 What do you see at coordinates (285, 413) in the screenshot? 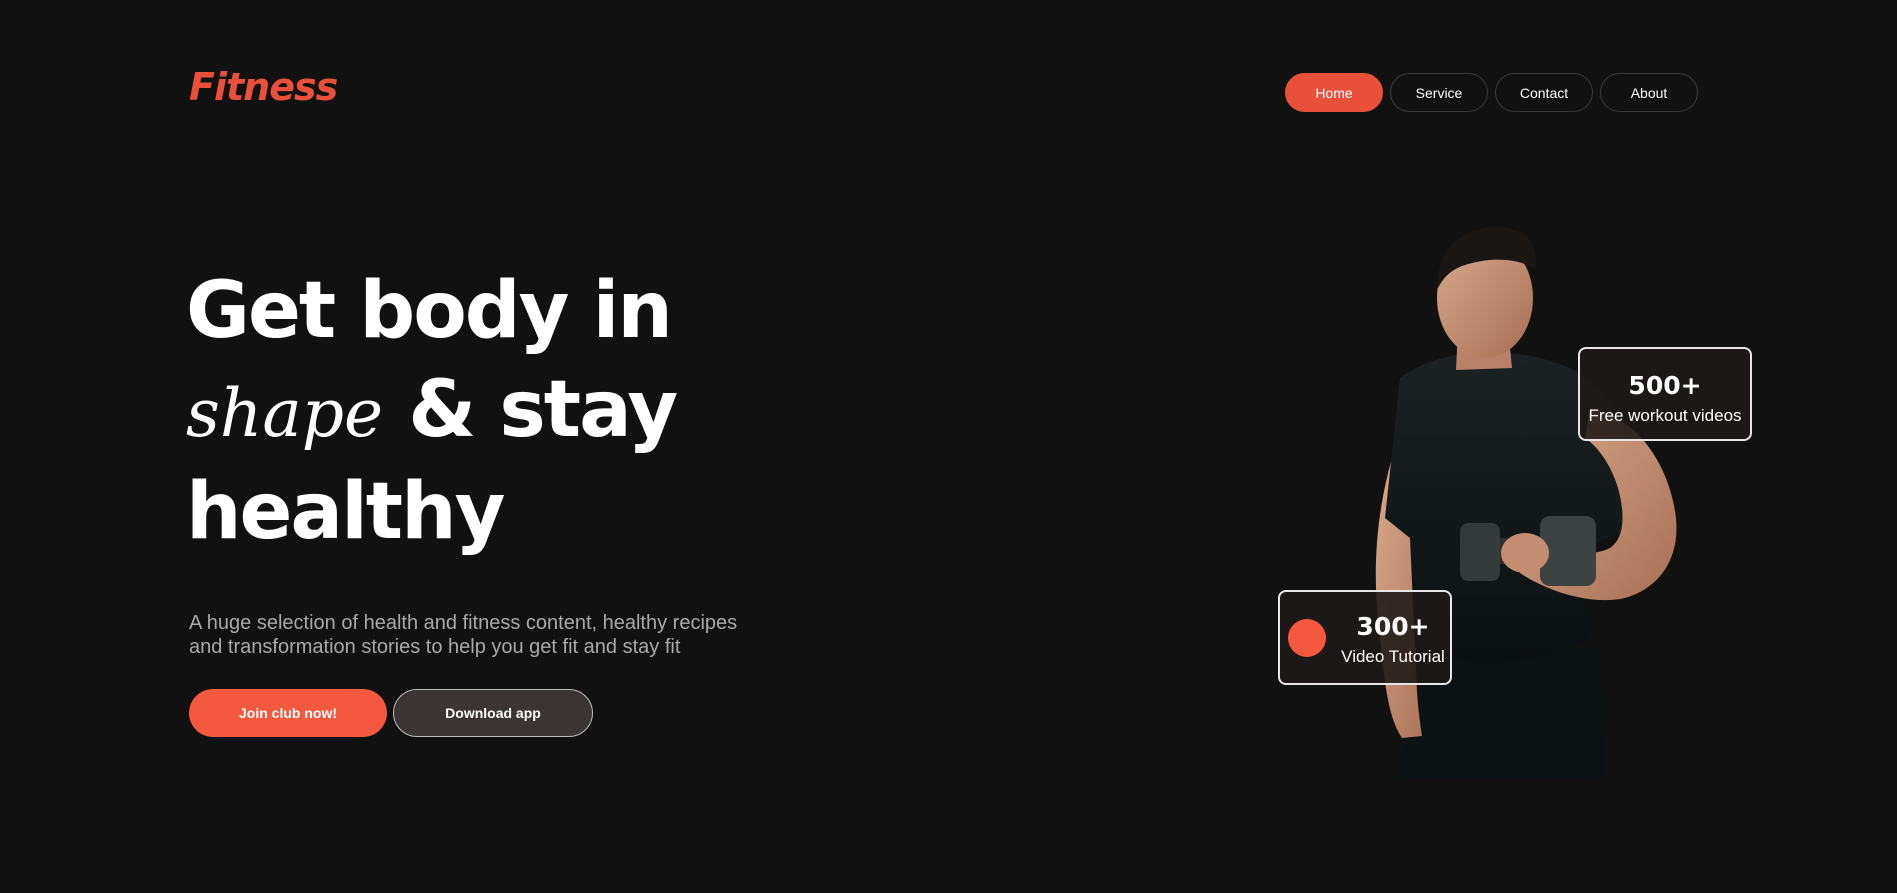
I see `headline-script-word: shape` at bounding box center [285, 413].